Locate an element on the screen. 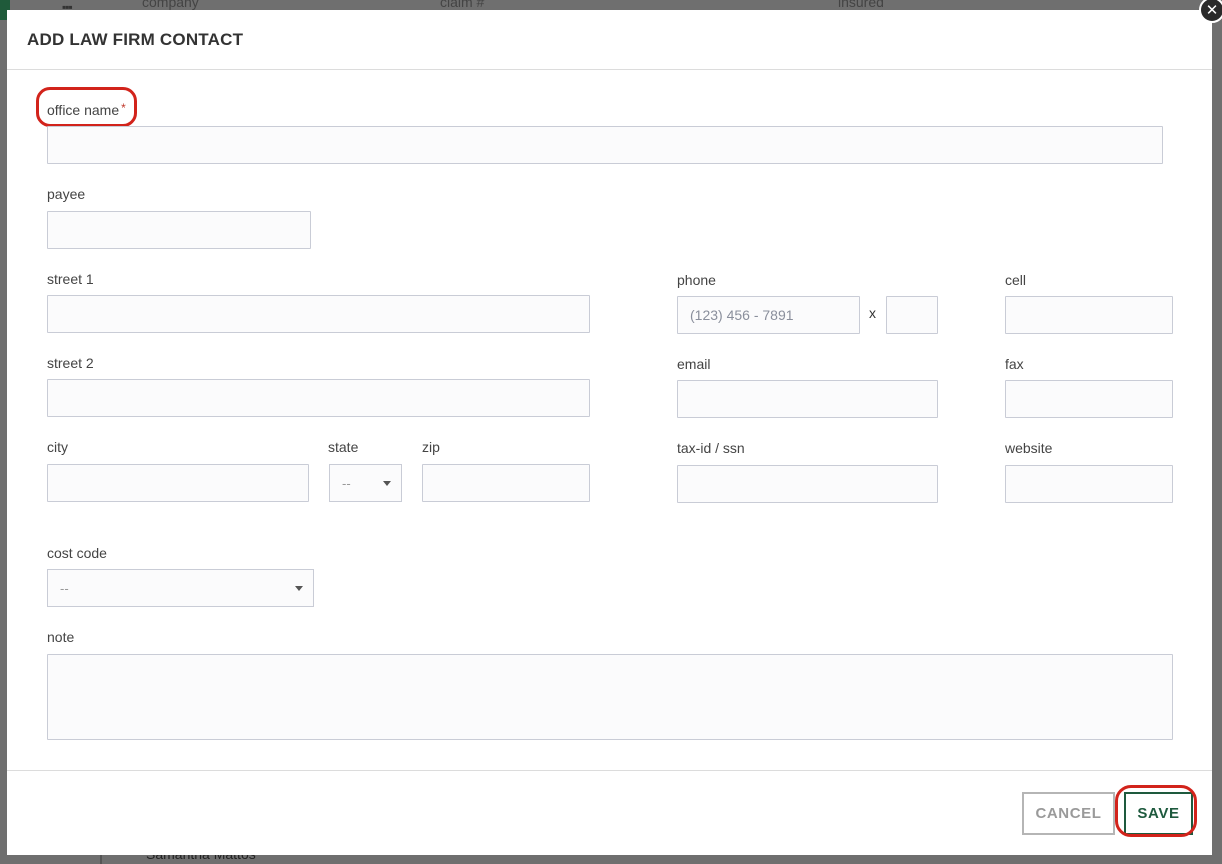 Image resolution: width=1222 pixels, height=864 pixels. modal-title: ADD LAW FIRM CONTACT is located at coordinates (135, 39).